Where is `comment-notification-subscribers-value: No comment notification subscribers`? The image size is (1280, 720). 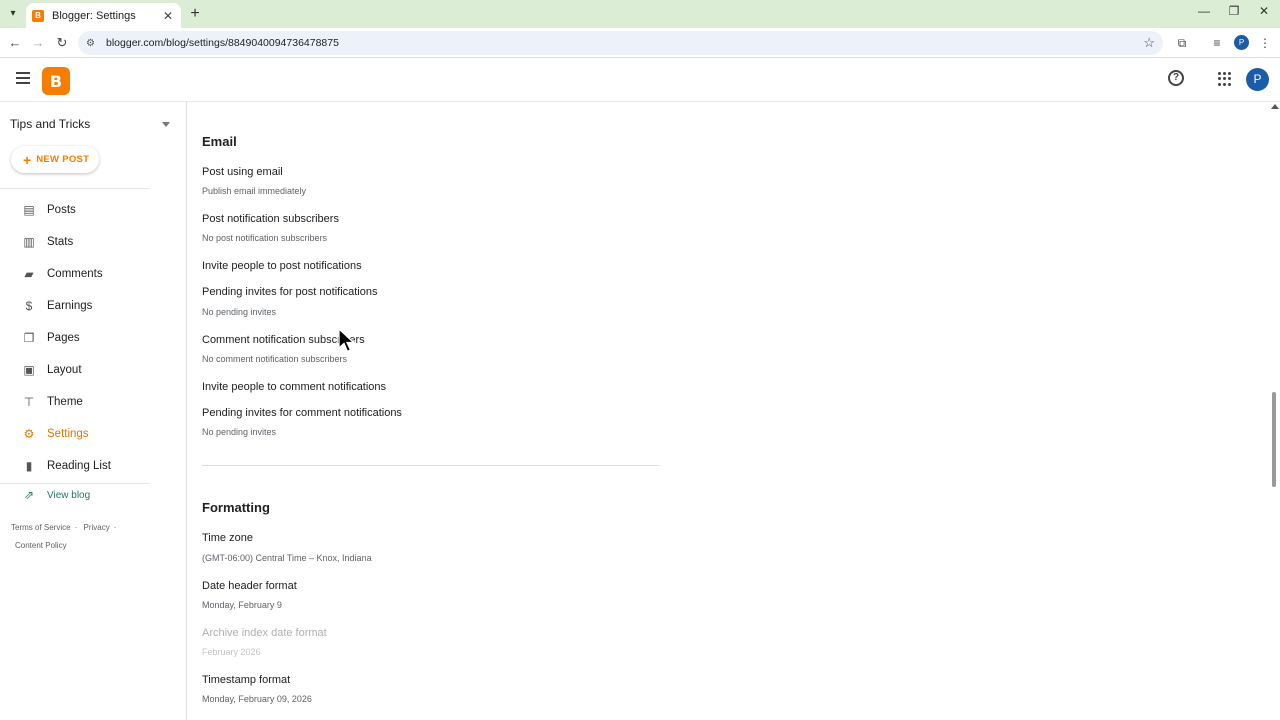
comment-notification-subscribers-value: No comment notification subscribers is located at coordinates (275, 359).